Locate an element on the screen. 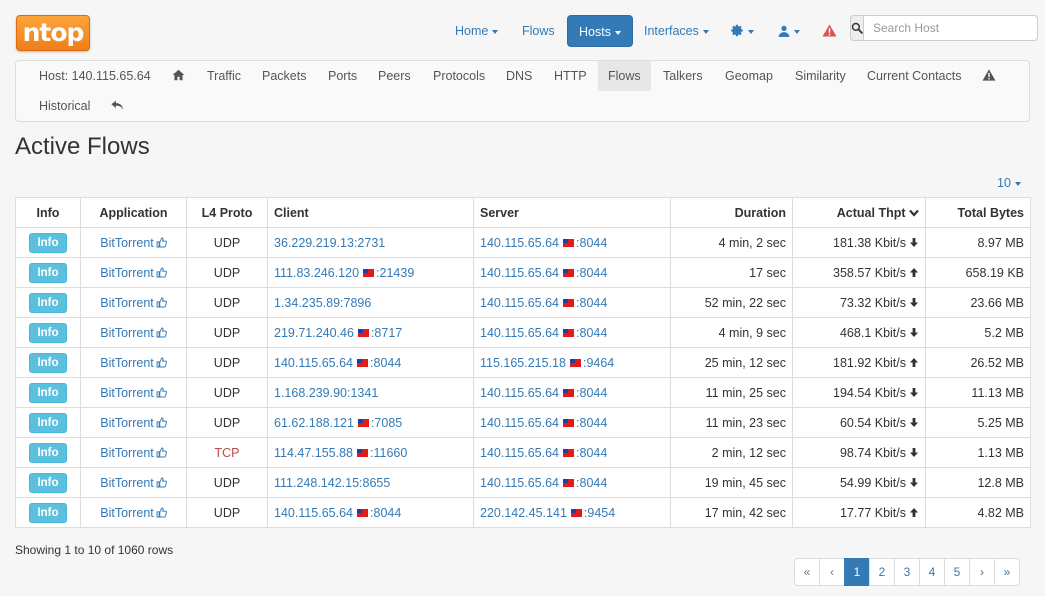 Image resolution: width=1045 pixels, height=596 pixels. col-info: Info is located at coordinates (48, 212).